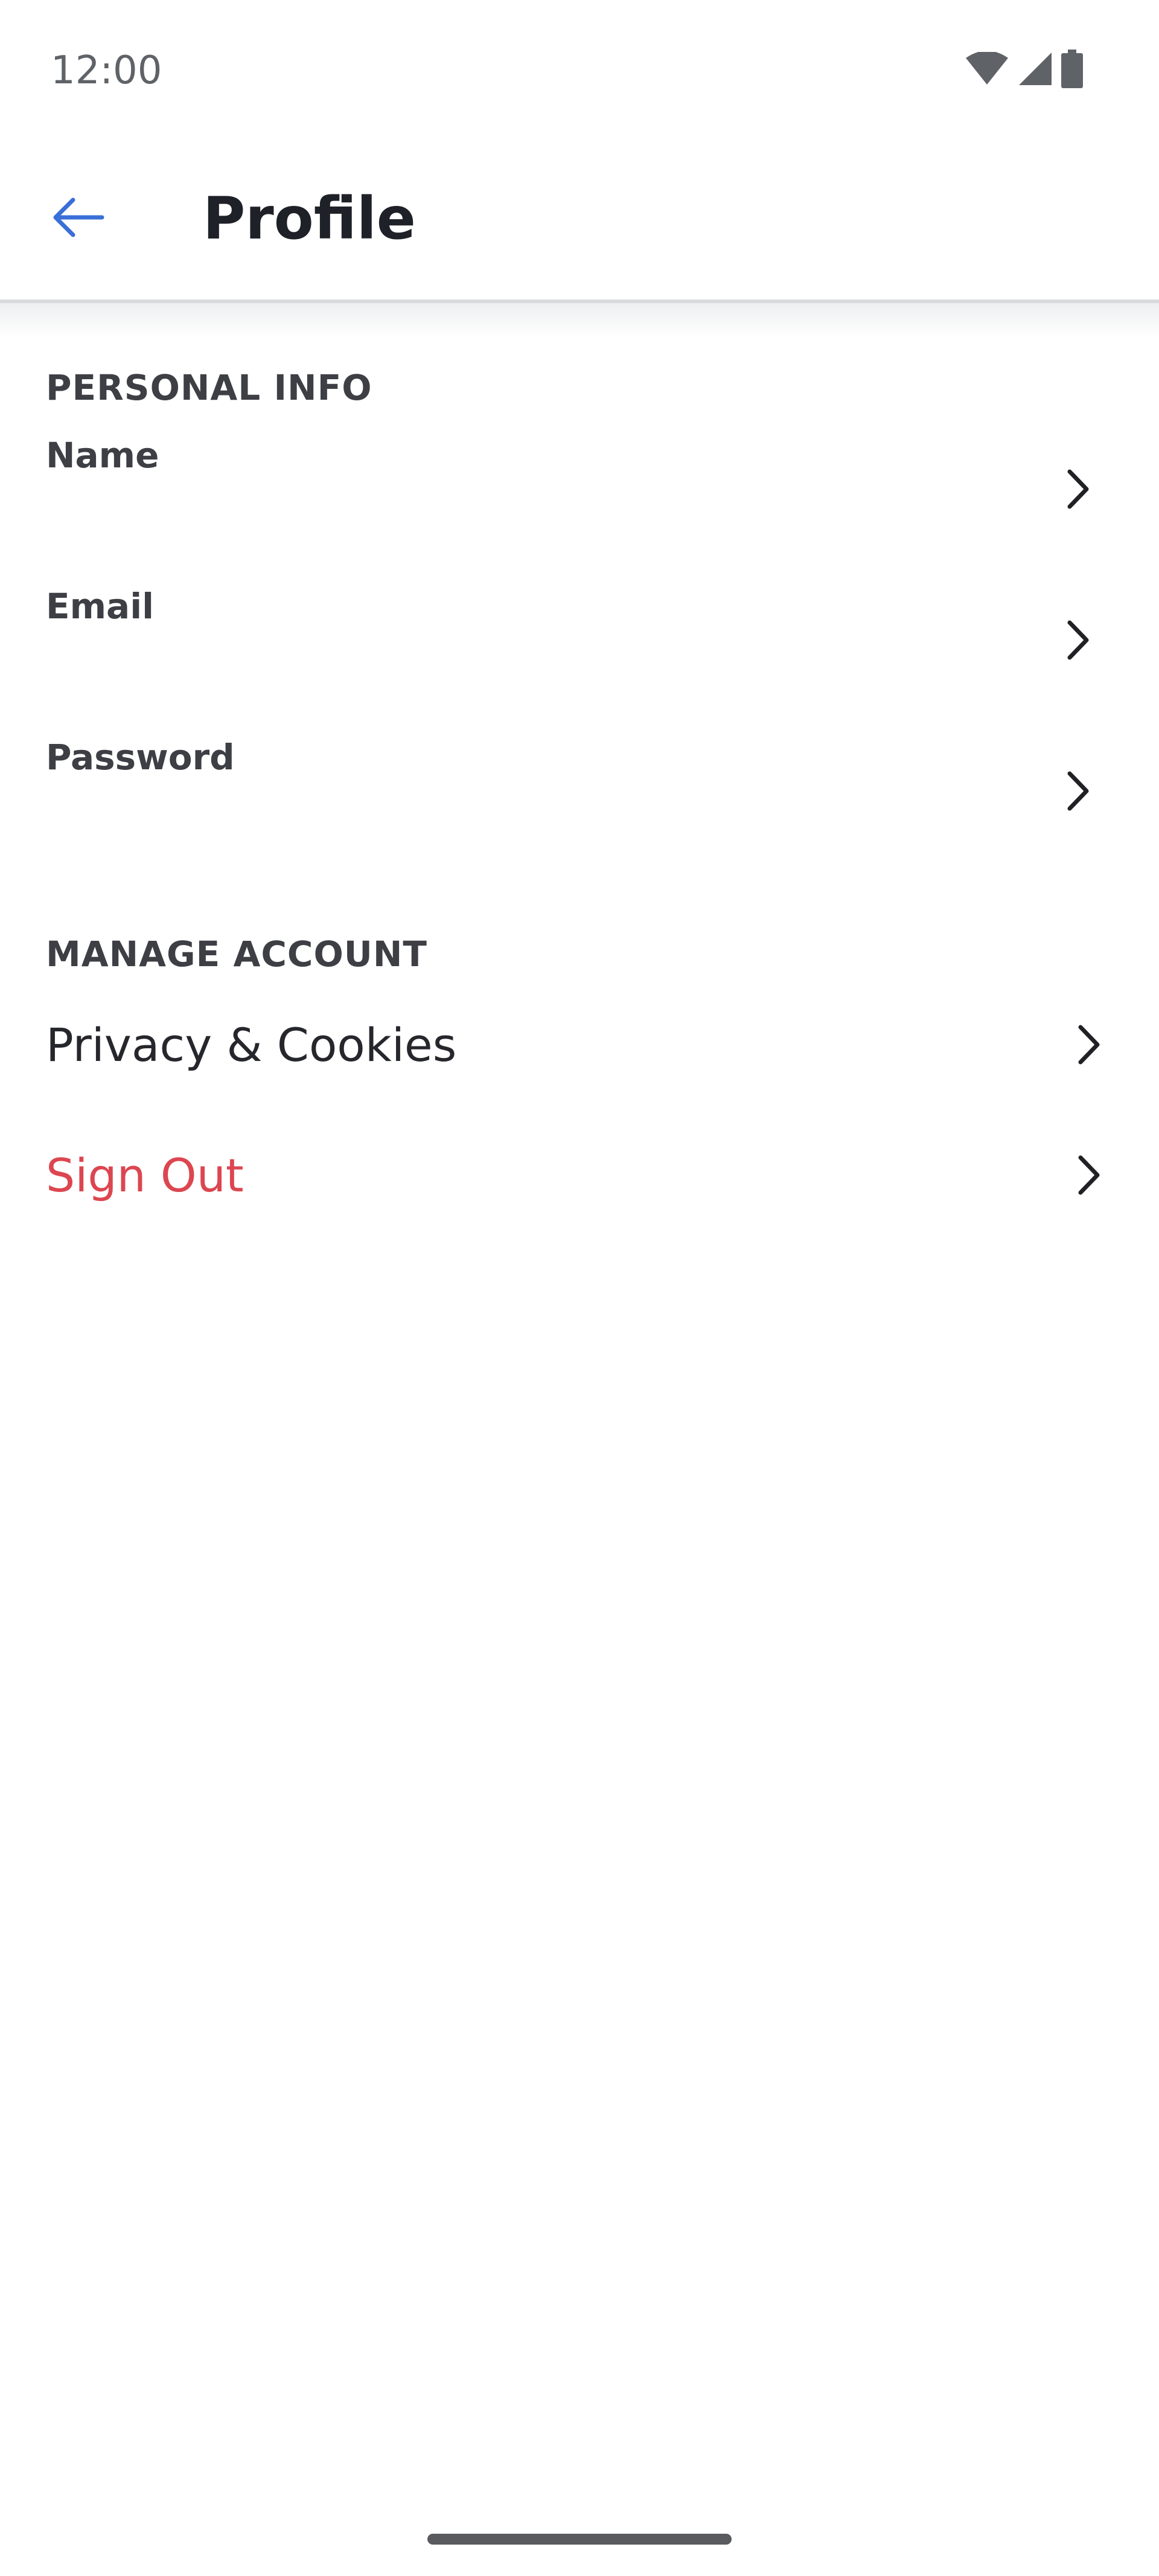 The width and height of the screenshot is (1159, 2576). What do you see at coordinates (102, 455) in the screenshot?
I see `name-label: Name` at bounding box center [102, 455].